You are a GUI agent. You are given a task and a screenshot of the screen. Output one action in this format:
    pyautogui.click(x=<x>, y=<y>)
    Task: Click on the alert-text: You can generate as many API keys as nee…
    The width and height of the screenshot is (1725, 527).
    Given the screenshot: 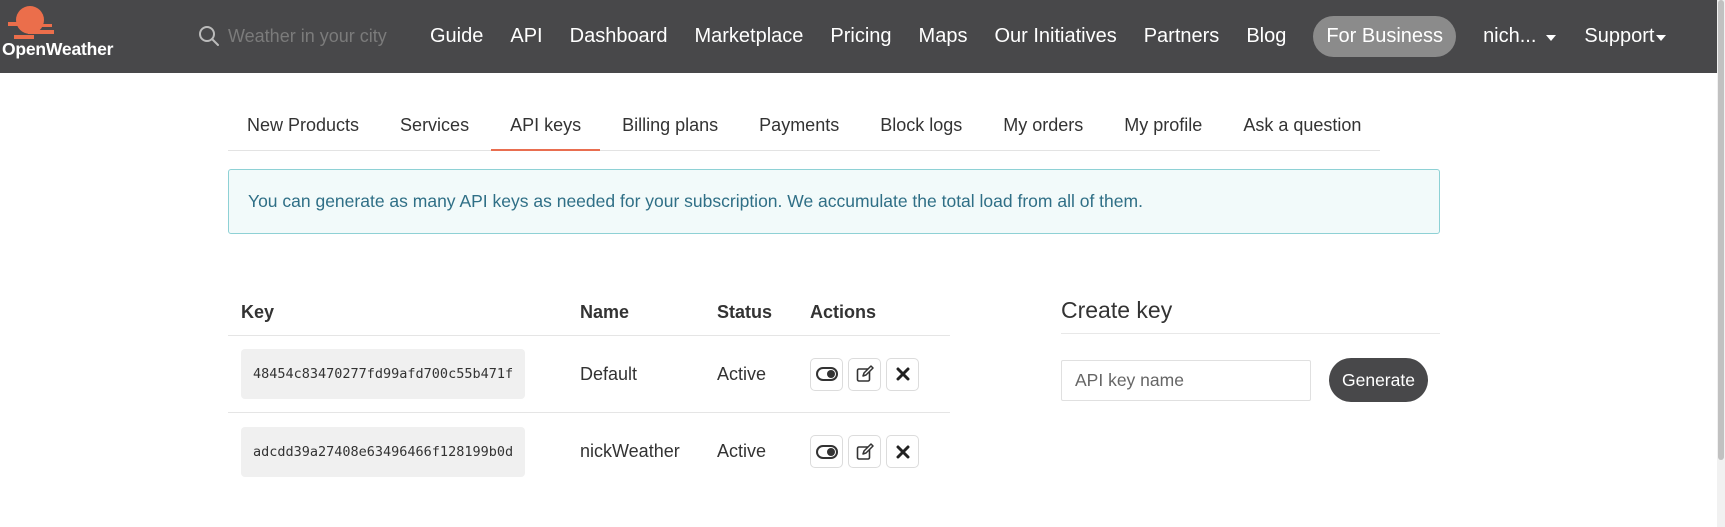 What is the action you would take?
    pyautogui.click(x=695, y=201)
    